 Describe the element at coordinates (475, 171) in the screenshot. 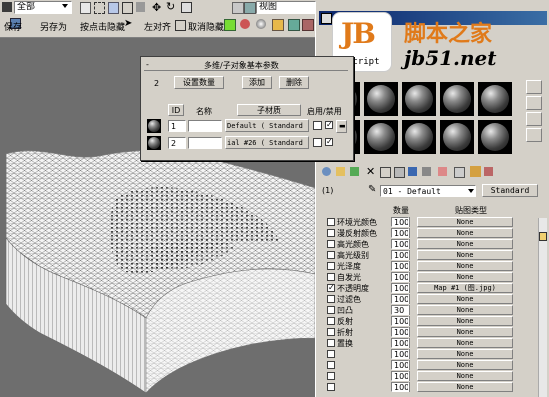

I see `go-parent-icon` at that location.